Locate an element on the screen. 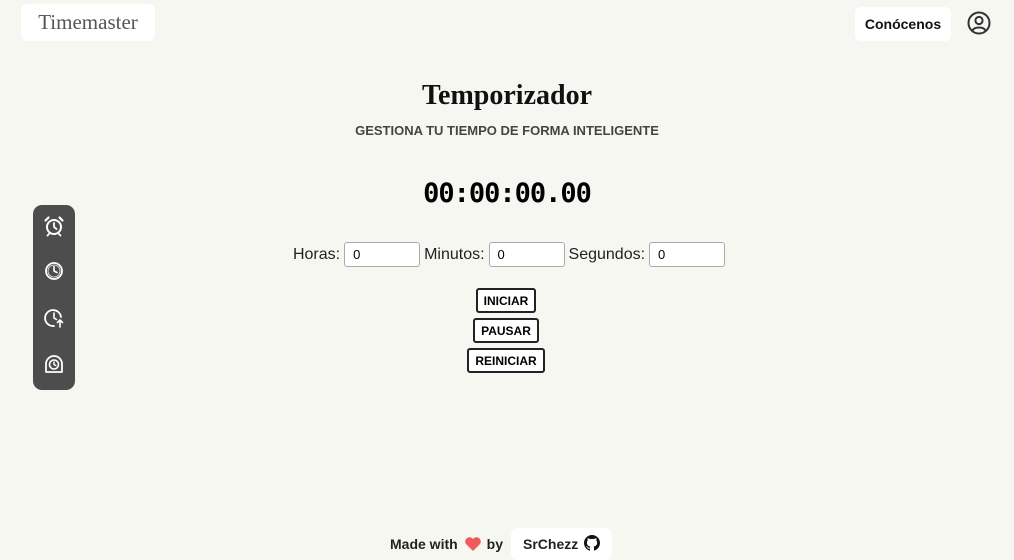 The width and height of the screenshot is (1014, 560). author-name: SrChezz is located at coordinates (551, 544).